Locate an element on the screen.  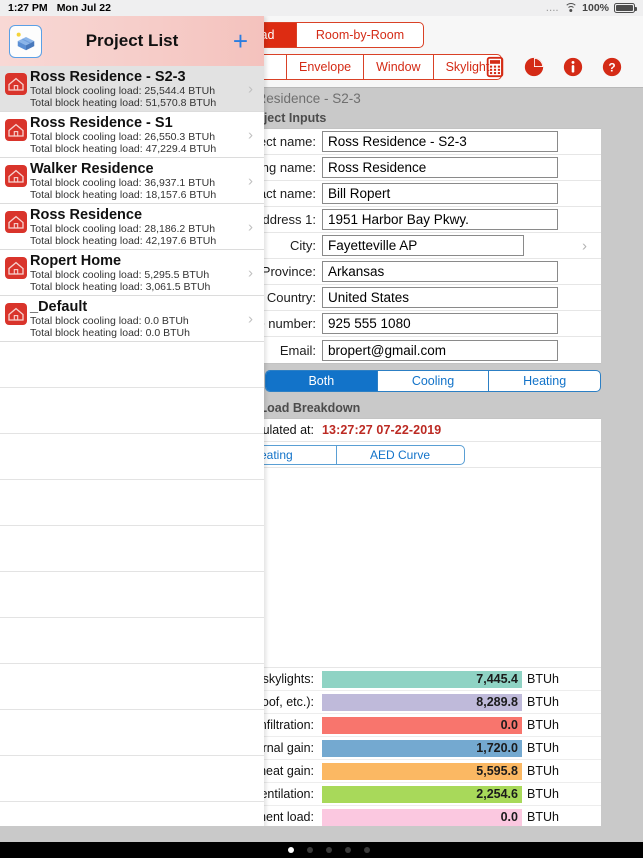
project-name: _Default is located at coordinates (59, 307).